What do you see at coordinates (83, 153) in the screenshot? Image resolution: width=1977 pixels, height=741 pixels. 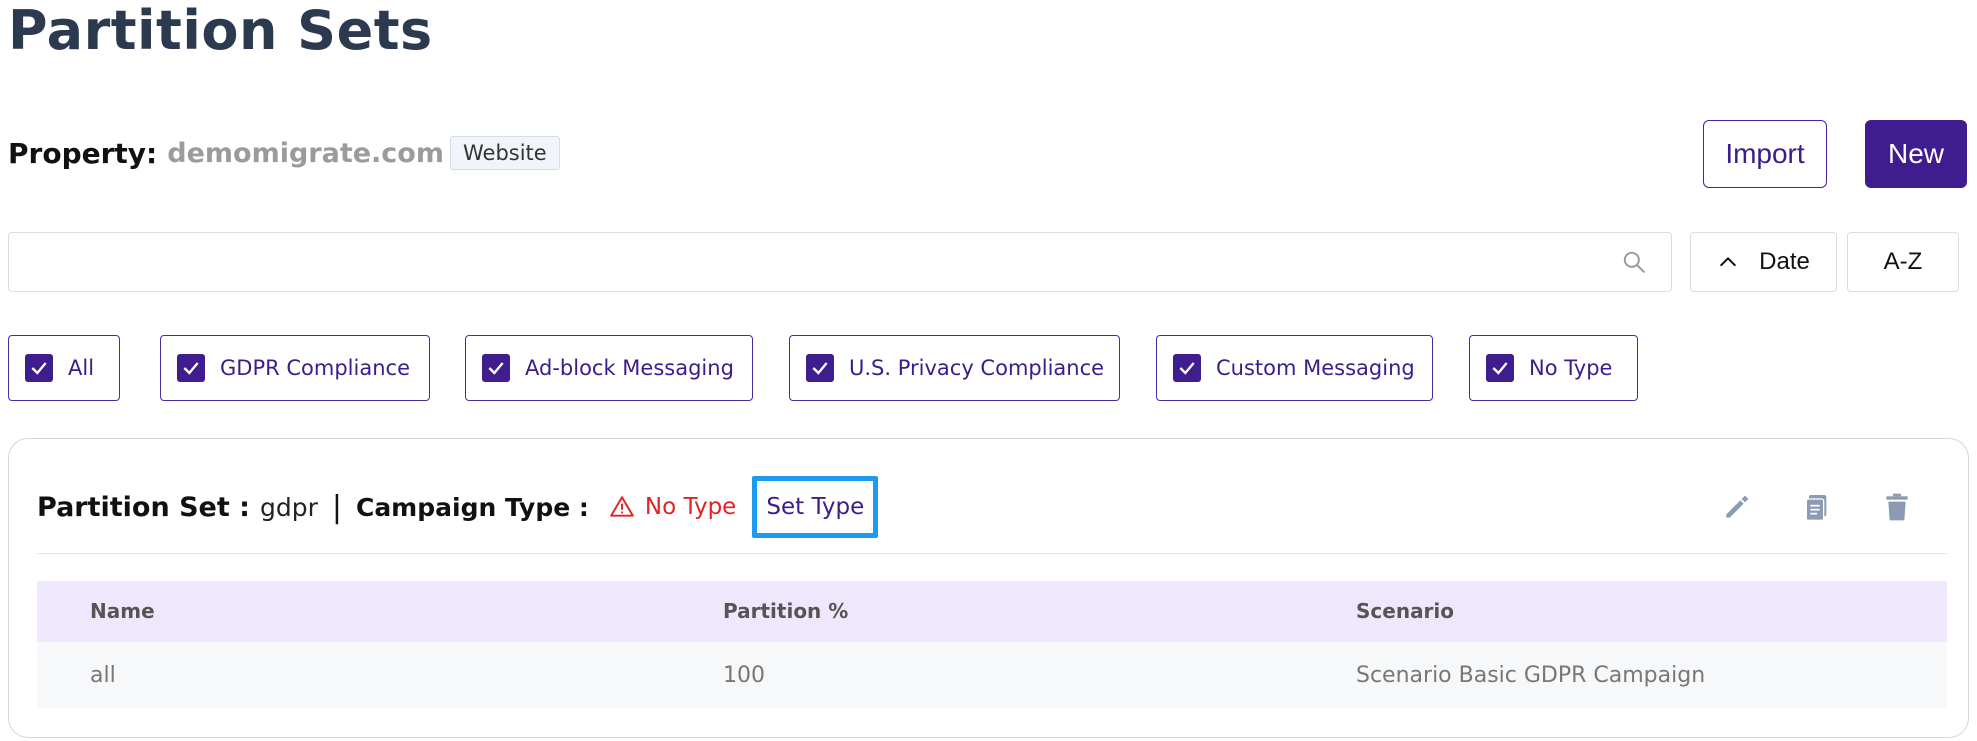 I see `property-label: Property:` at bounding box center [83, 153].